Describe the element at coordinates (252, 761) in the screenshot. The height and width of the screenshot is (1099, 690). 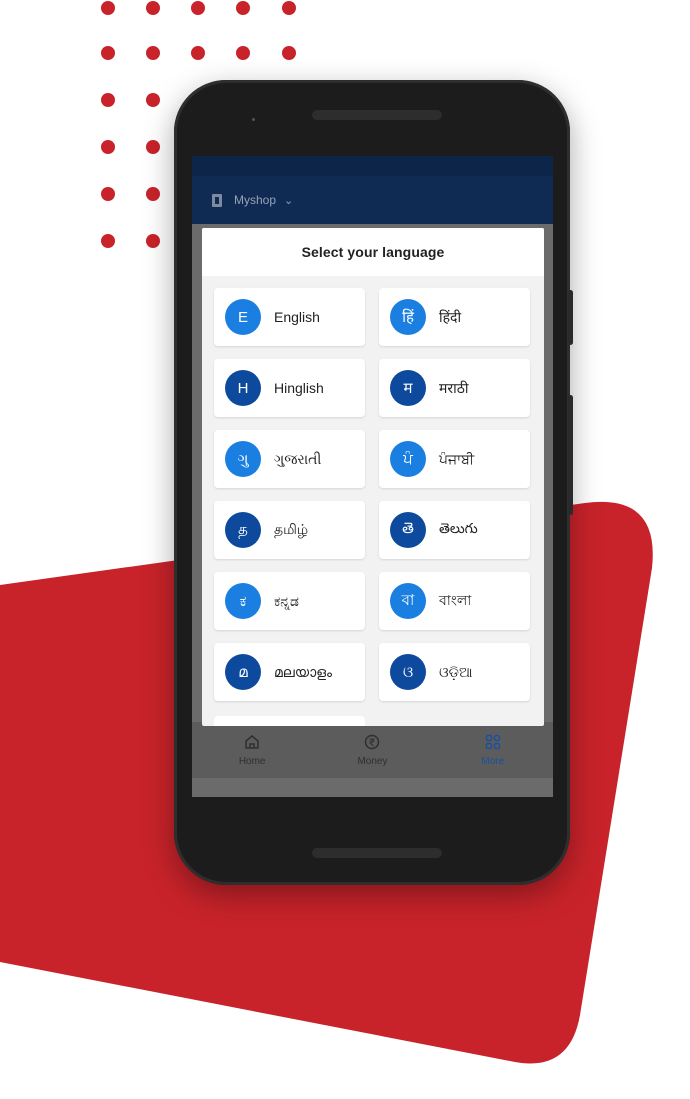
I see `nav-home-label: Home` at that location.